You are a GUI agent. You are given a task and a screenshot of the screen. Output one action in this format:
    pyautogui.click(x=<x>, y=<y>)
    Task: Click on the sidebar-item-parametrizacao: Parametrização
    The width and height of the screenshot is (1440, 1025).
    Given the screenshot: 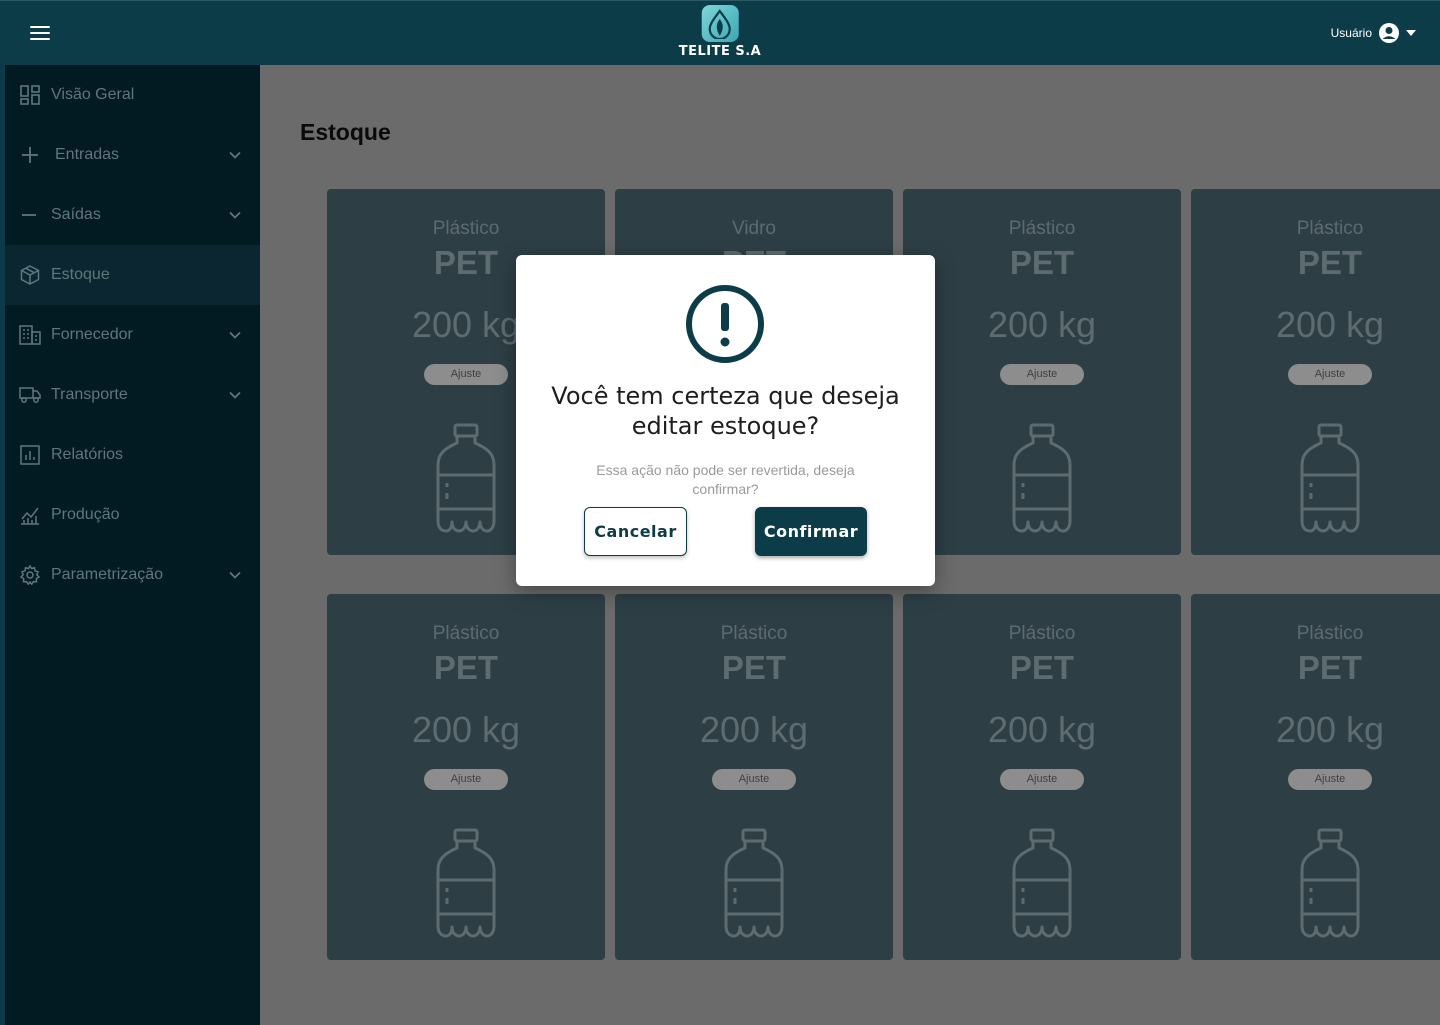 What is the action you would take?
    pyautogui.click(x=132, y=575)
    